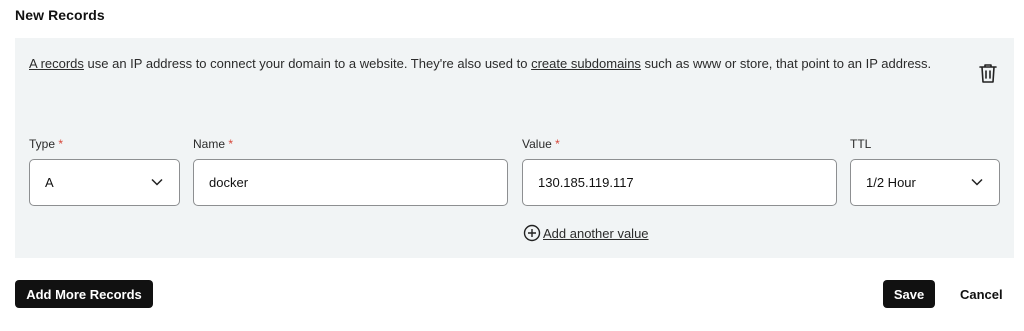 This screenshot has height=331, width=1024. I want to click on name-value: docker, so click(229, 182).